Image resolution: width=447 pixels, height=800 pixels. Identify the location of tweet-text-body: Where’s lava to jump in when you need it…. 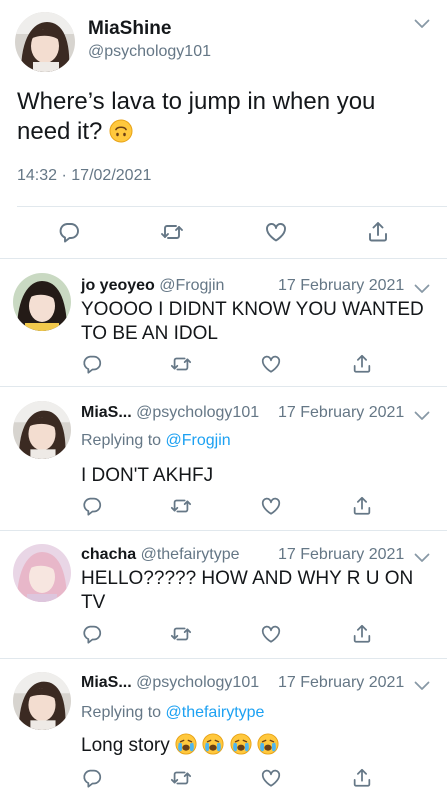
(196, 116).